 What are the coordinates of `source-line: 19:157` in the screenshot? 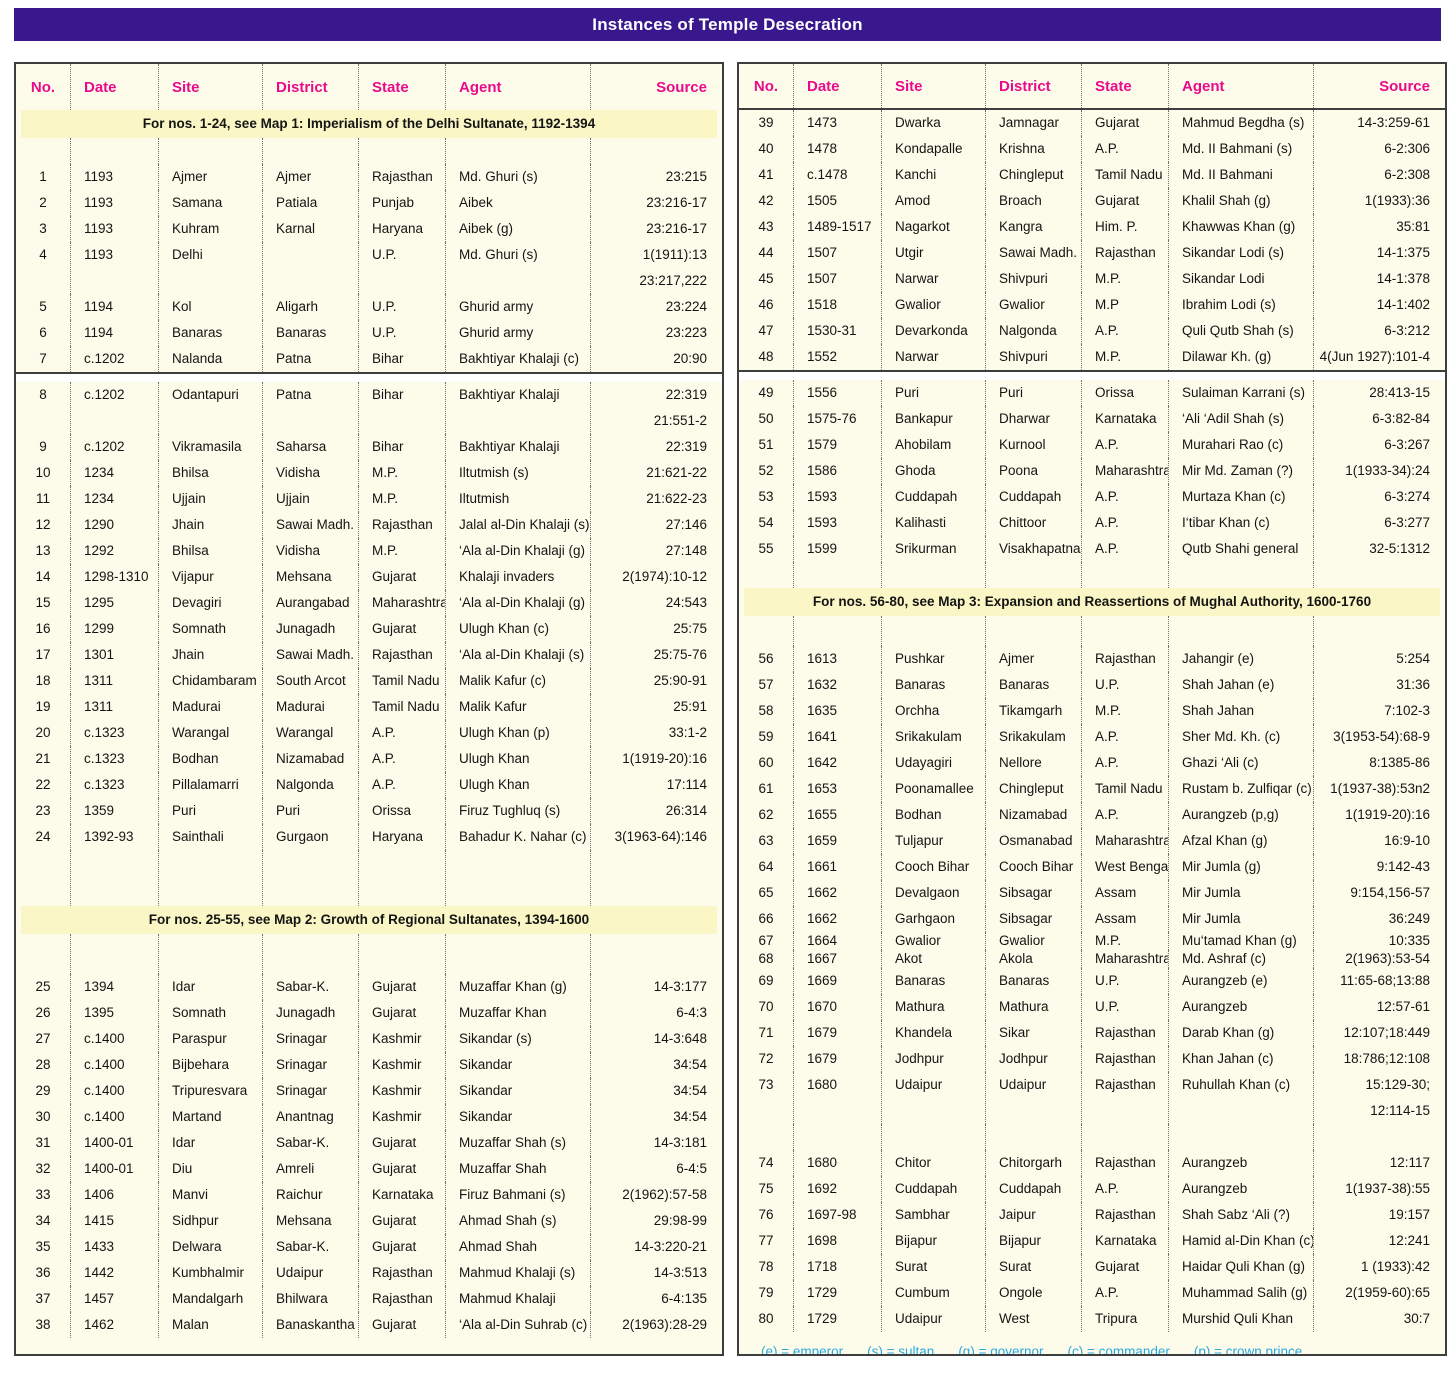 It's located at (1409, 1214).